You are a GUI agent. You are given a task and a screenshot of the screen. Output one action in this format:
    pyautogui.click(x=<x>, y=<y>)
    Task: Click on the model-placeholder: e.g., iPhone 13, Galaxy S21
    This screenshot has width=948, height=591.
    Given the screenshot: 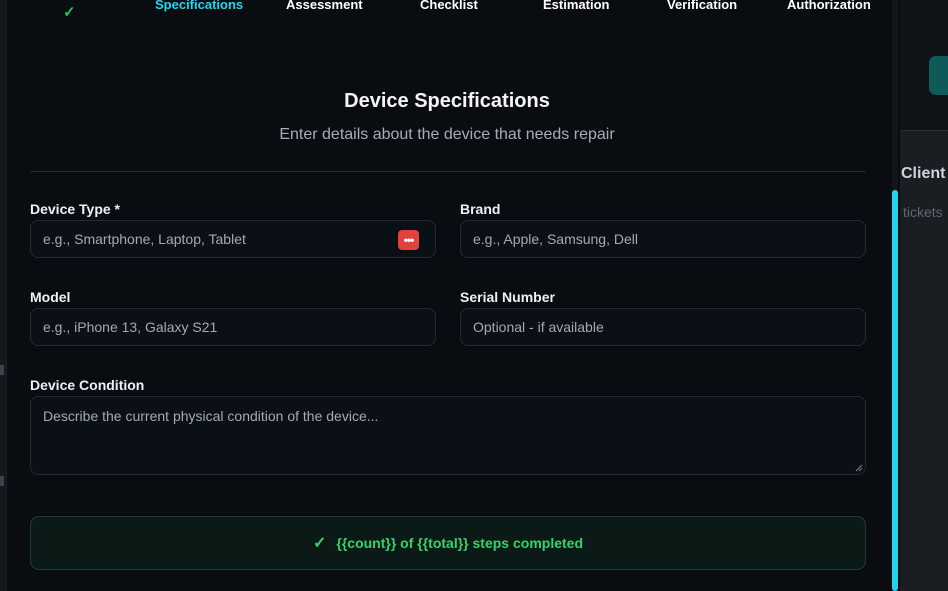 What is the action you would take?
    pyautogui.click(x=130, y=327)
    